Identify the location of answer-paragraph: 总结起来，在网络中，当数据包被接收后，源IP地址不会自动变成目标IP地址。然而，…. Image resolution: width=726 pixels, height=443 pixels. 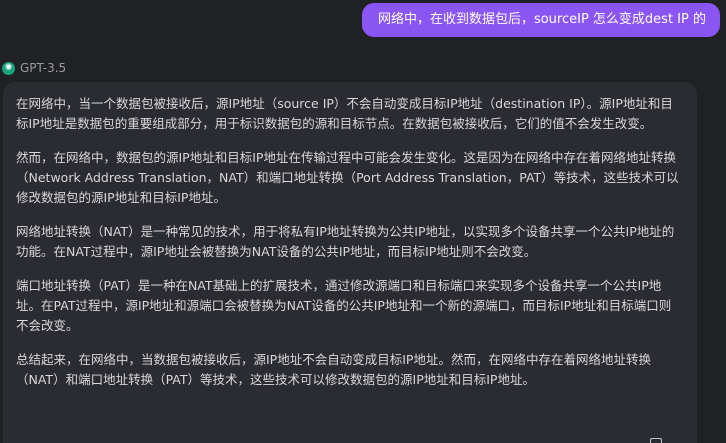
(333, 369).